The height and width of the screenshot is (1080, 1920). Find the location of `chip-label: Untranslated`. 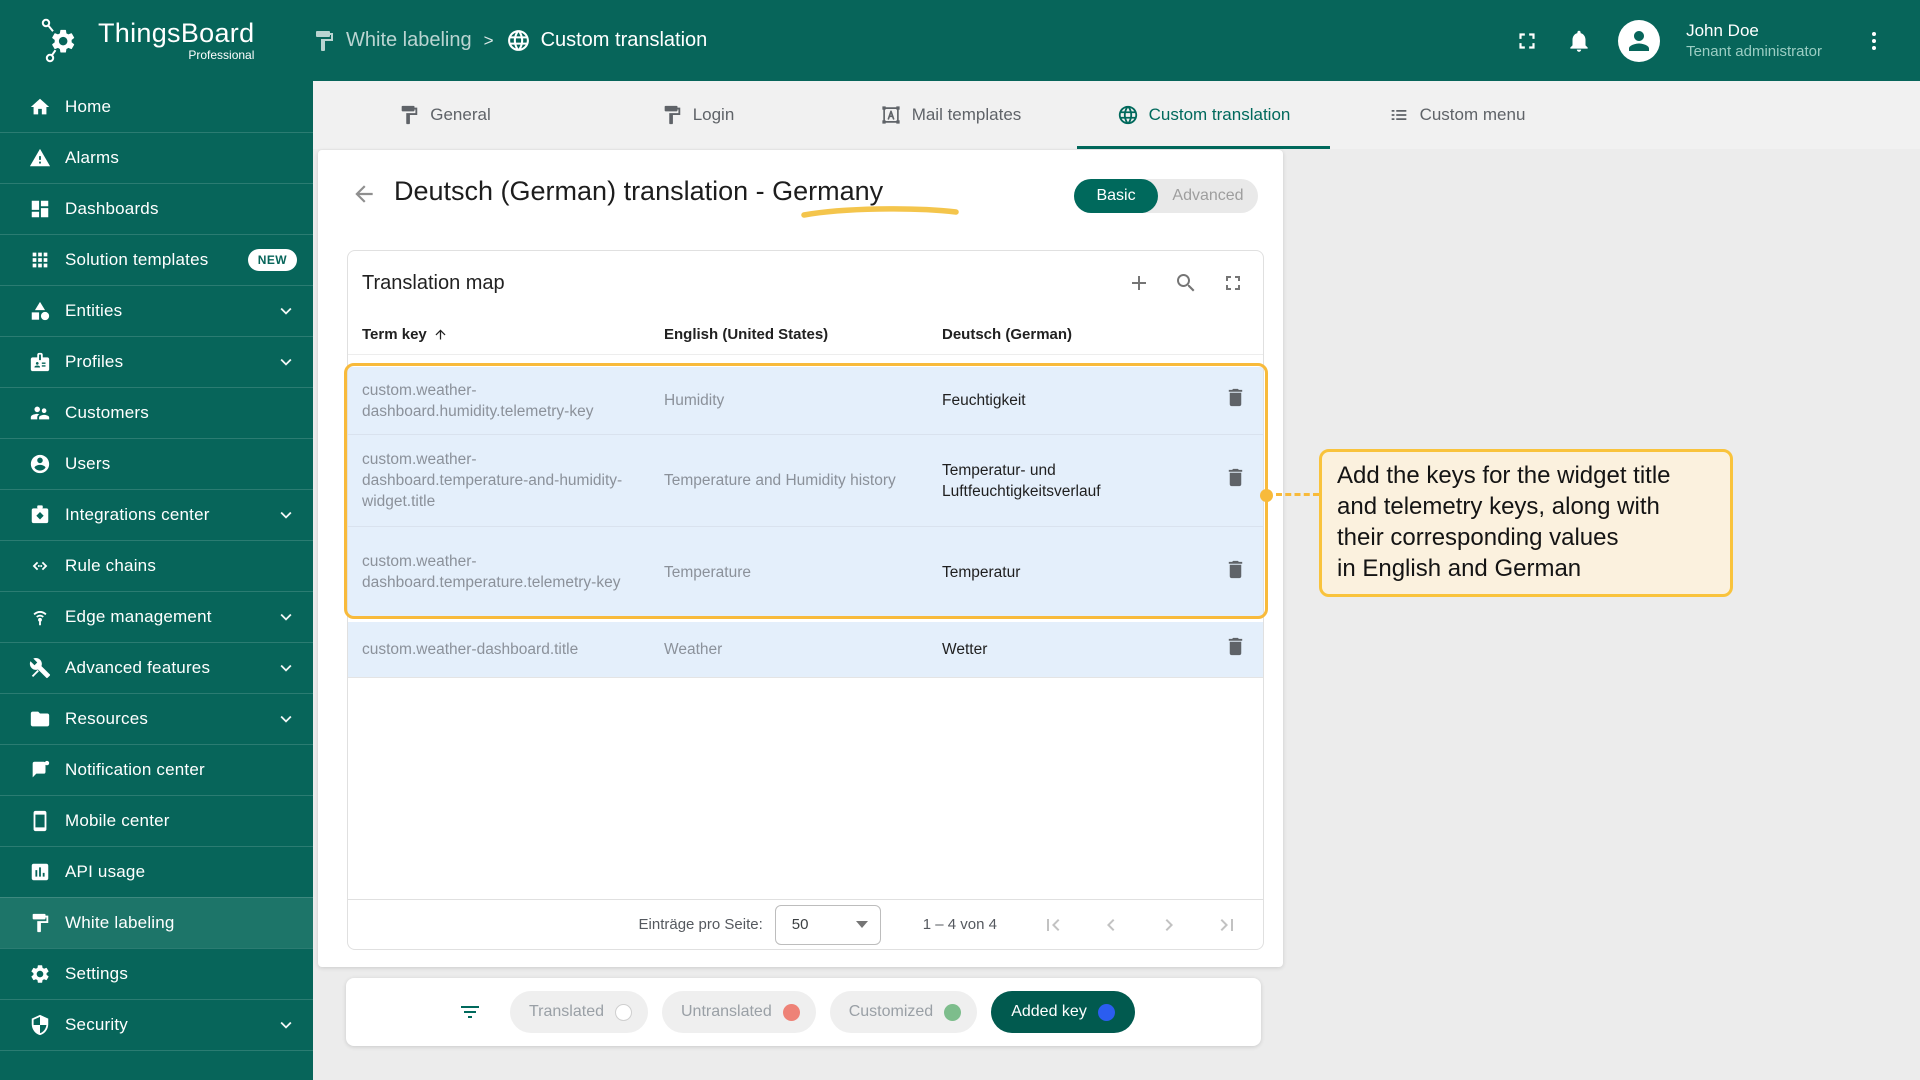

chip-label: Untranslated is located at coordinates (726, 1011).